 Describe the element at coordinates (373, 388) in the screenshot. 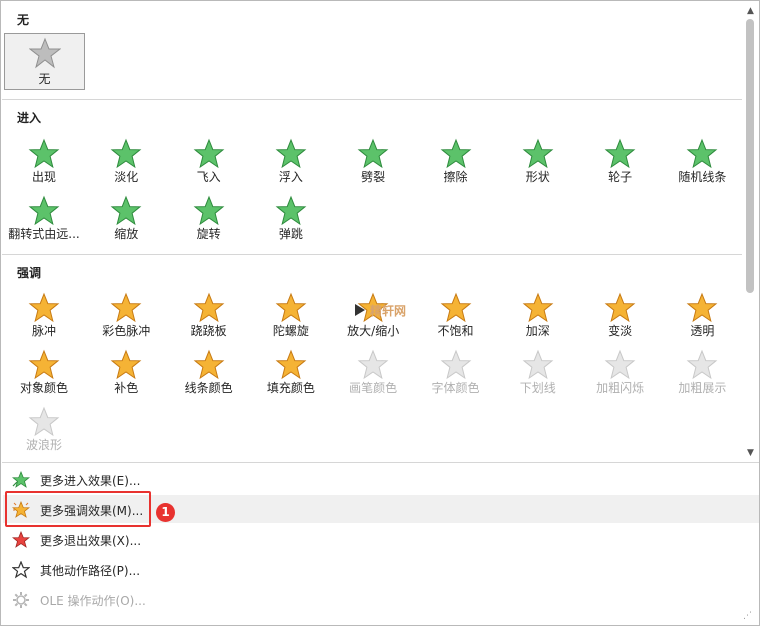

I see `effect-label: 画笔颜色` at that location.